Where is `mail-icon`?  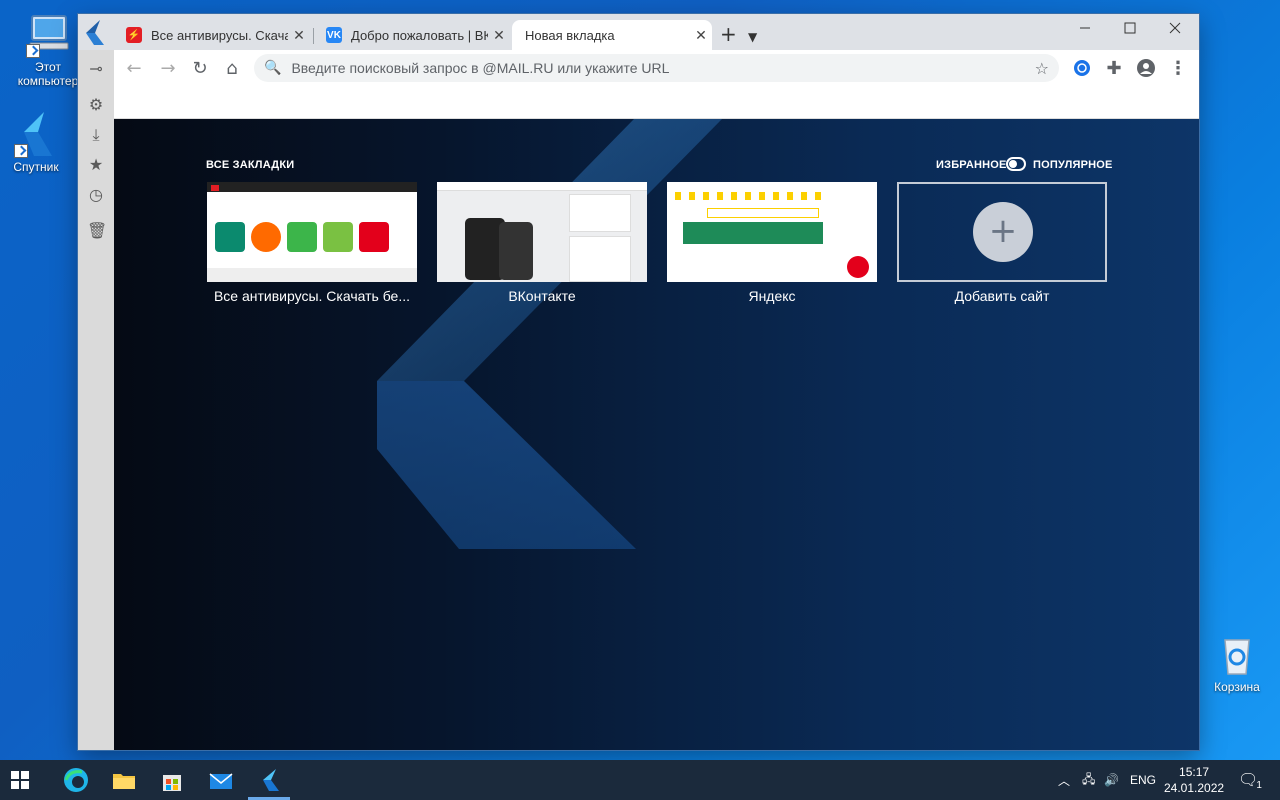 mail-icon is located at coordinates (221, 780).